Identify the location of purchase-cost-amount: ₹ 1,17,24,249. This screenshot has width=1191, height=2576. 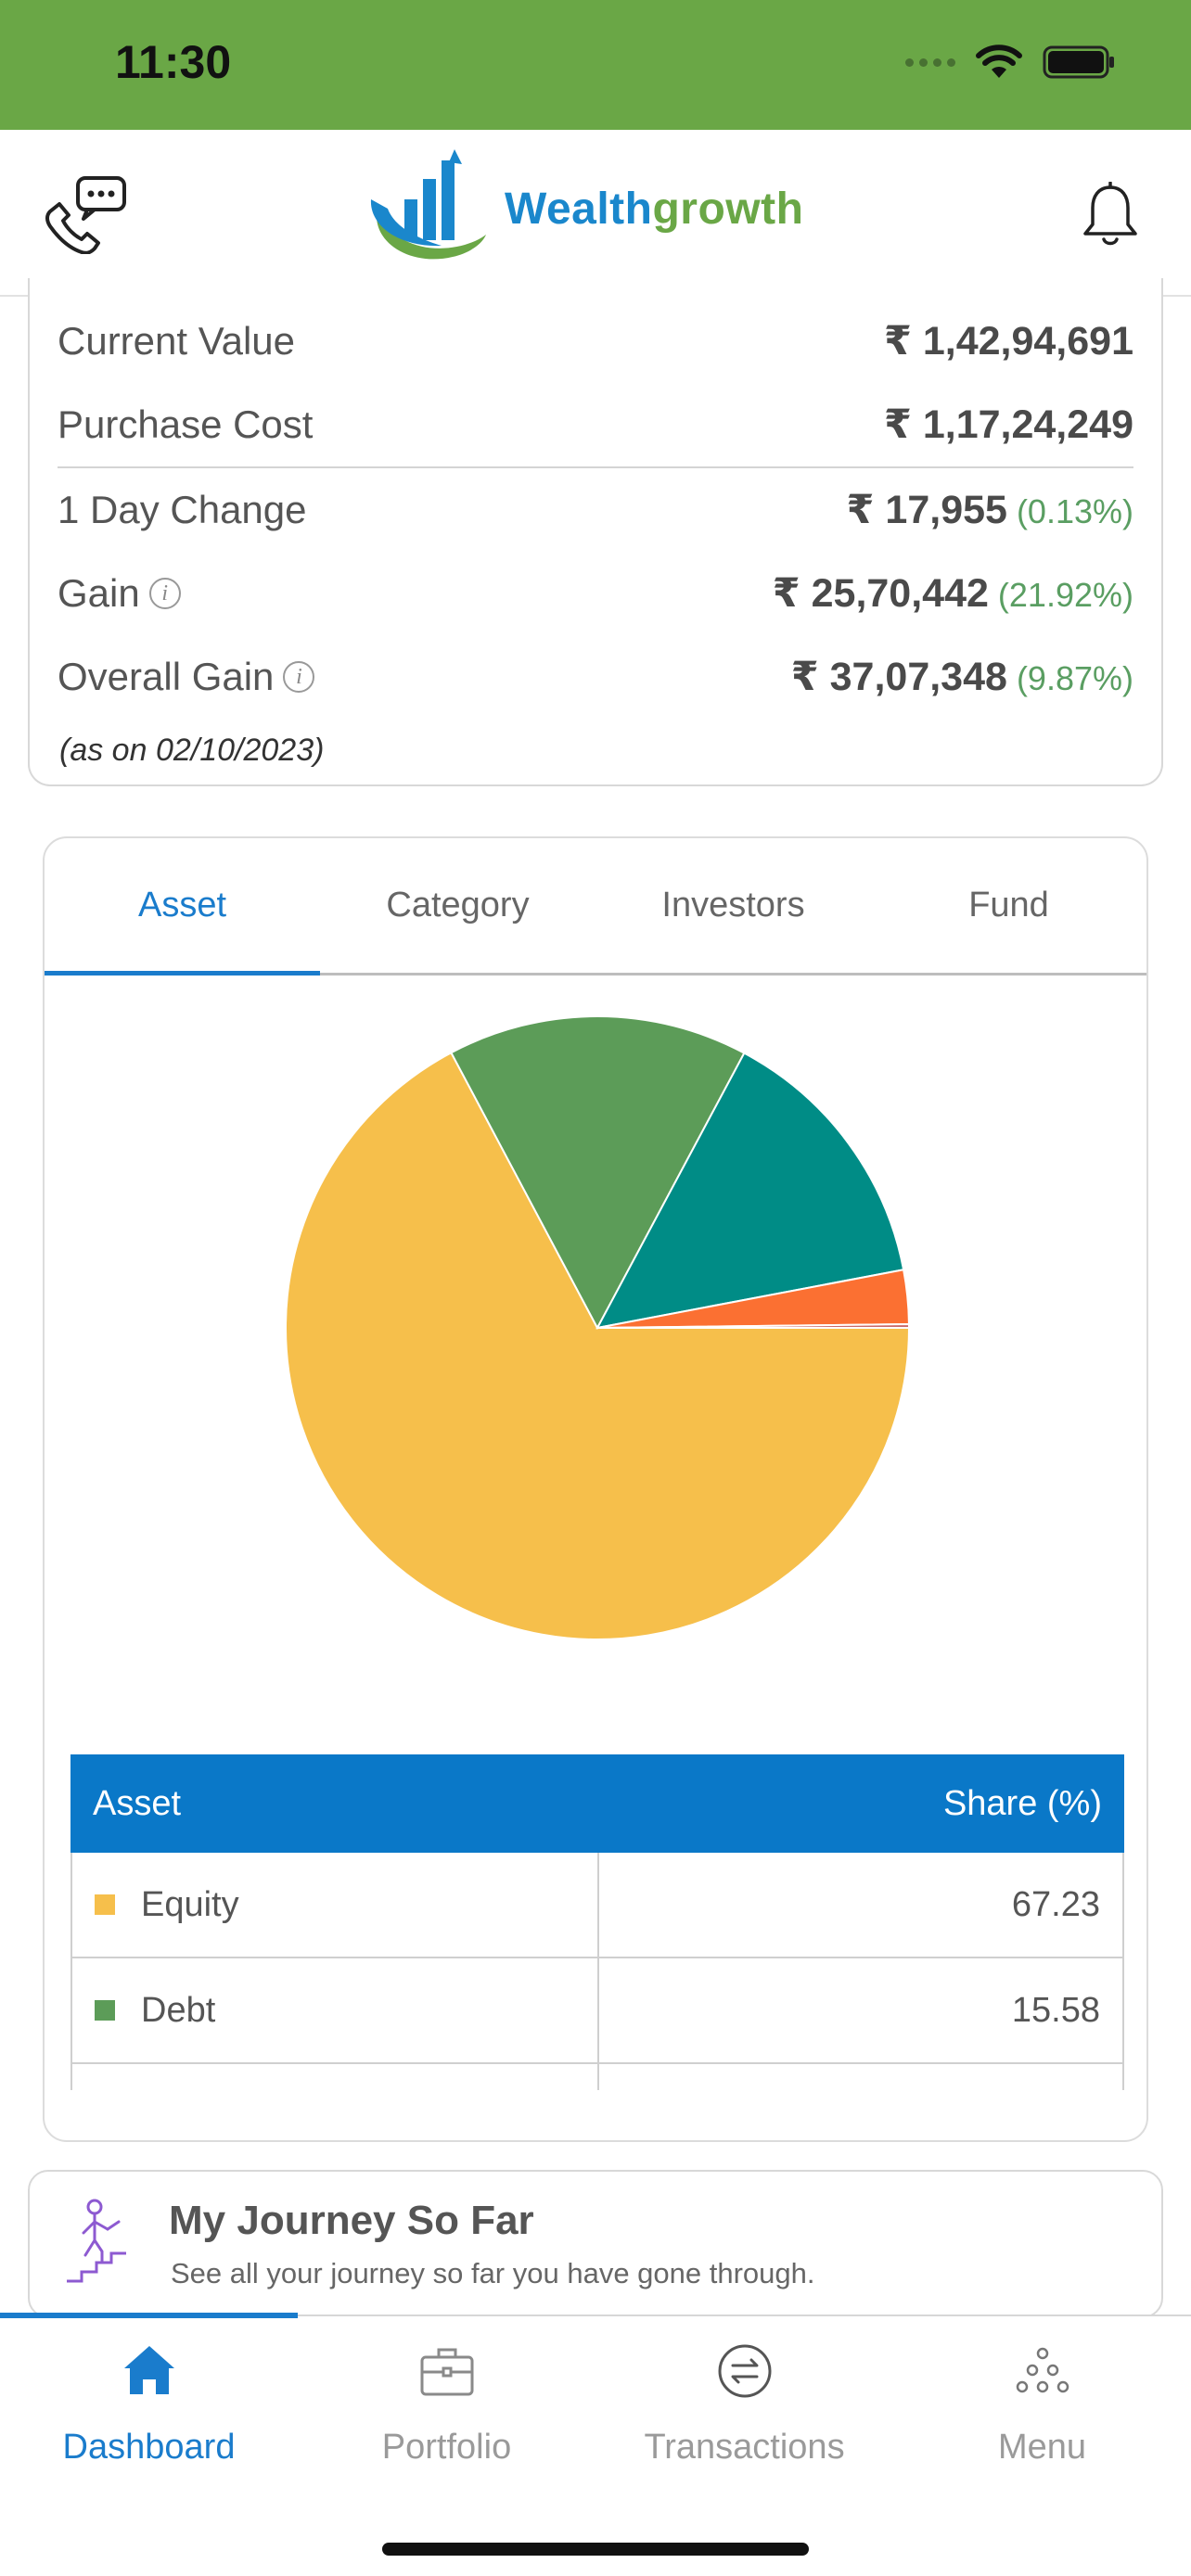
(1008, 425).